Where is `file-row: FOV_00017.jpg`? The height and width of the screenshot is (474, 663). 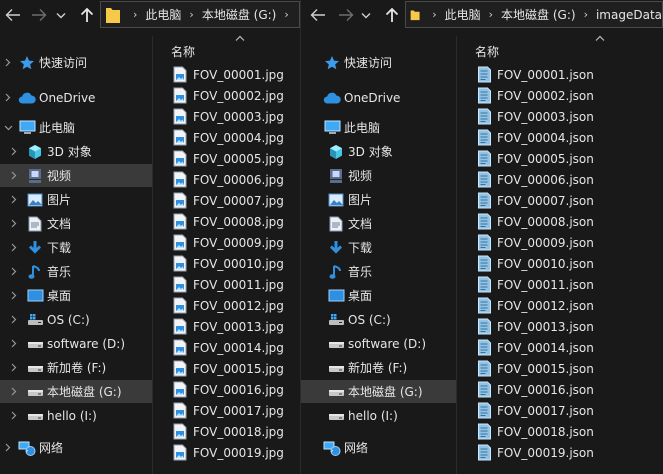
file-row: FOV_00017.jpg is located at coordinates (226, 410).